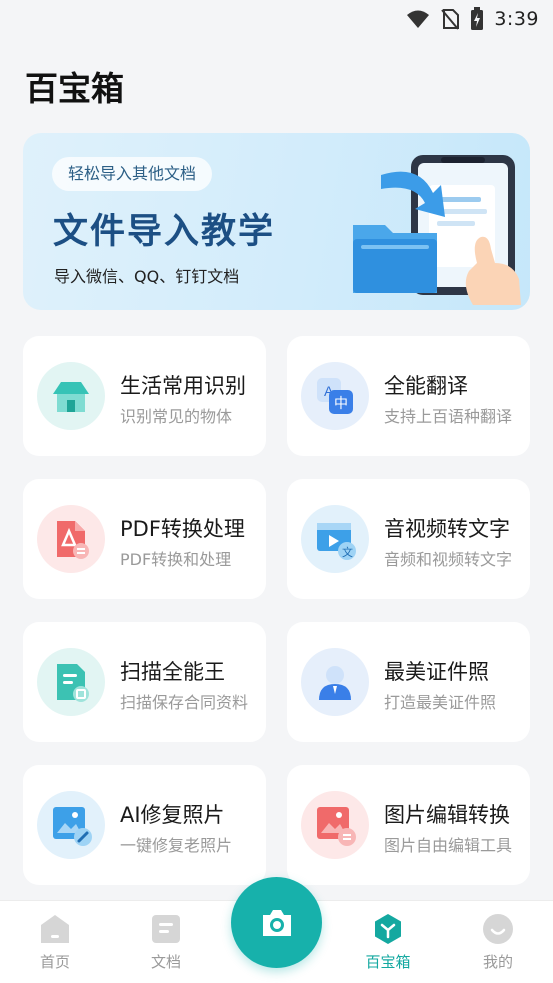 Image resolution: width=553 pixels, height=983 pixels. I want to click on photo-repair-icon, so click(71, 825).